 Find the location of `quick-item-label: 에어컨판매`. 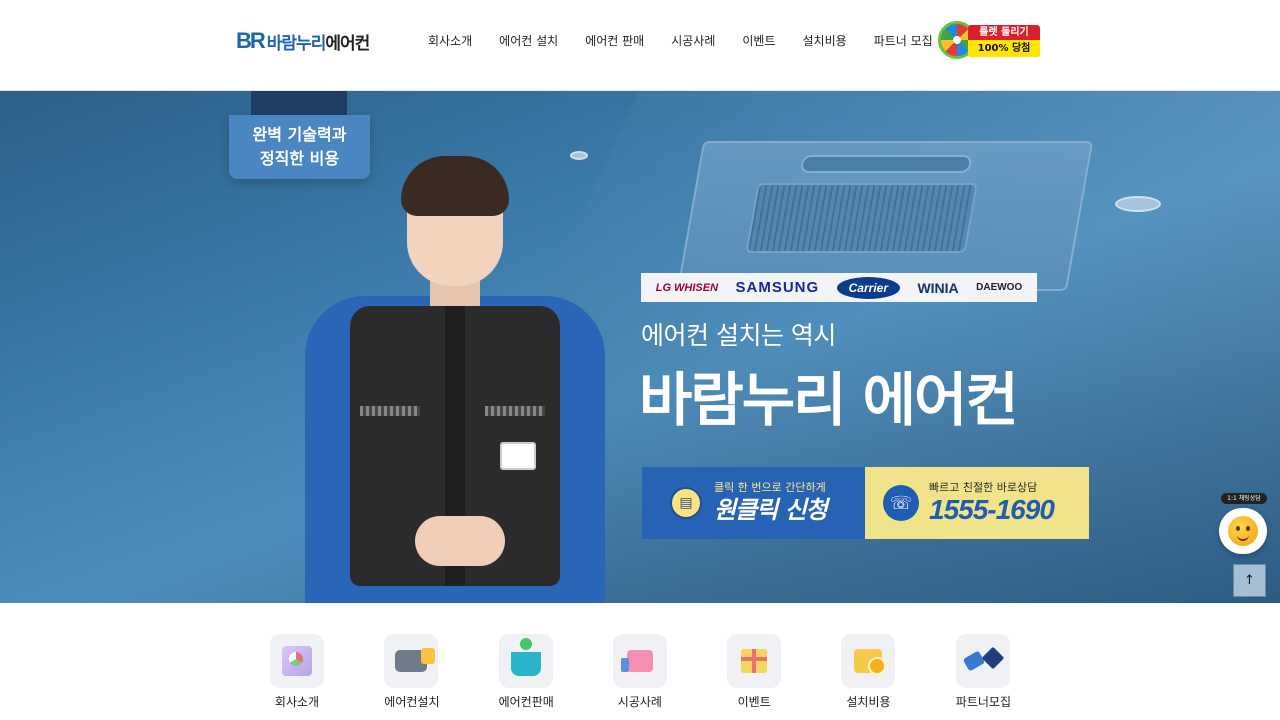

quick-item-label: 에어컨판매 is located at coordinates (526, 702).